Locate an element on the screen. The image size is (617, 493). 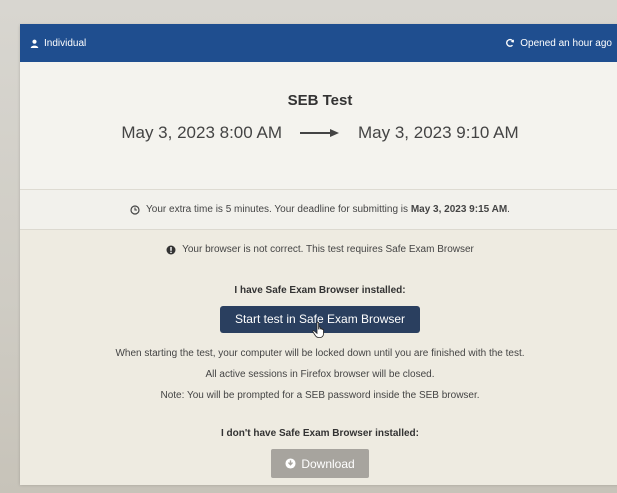
arrow-right-icon is located at coordinates (320, 133).